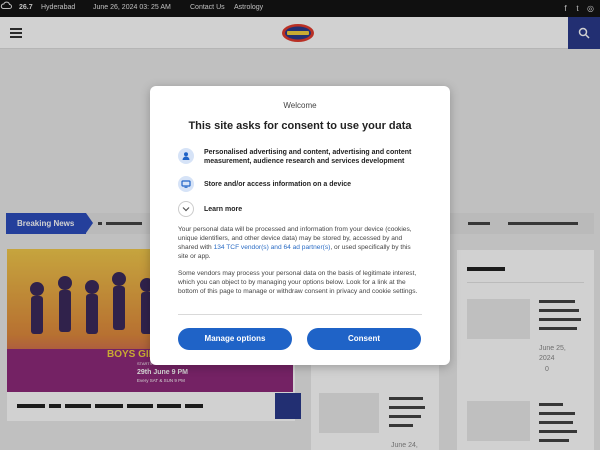 The height and width of the screenshot is (450, 600). What do you see at coordinates (235, 339) in the screenshot?
I see `manage-options-button: Manage options` at bounding box center [235, 339].